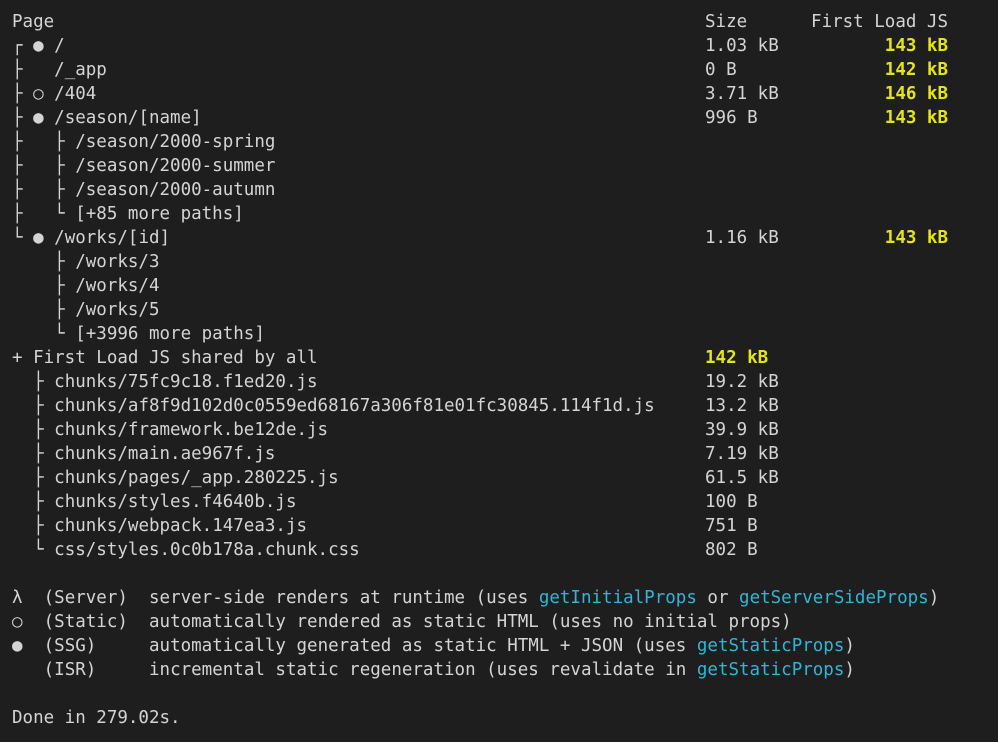  What do you see at coordinates (181, 526) in the screenshot?
I see `chunk-name: chunks/webpack.147ea3.js` at bounding box center [181, 526].